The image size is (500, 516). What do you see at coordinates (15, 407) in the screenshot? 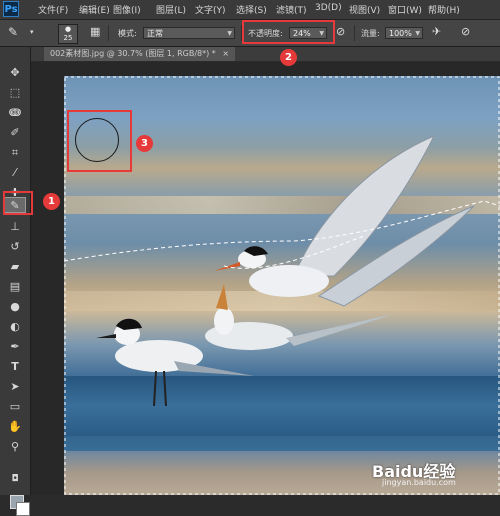
I see `rectangle-tool-icon: ▭` at bounding box center [15, 407].